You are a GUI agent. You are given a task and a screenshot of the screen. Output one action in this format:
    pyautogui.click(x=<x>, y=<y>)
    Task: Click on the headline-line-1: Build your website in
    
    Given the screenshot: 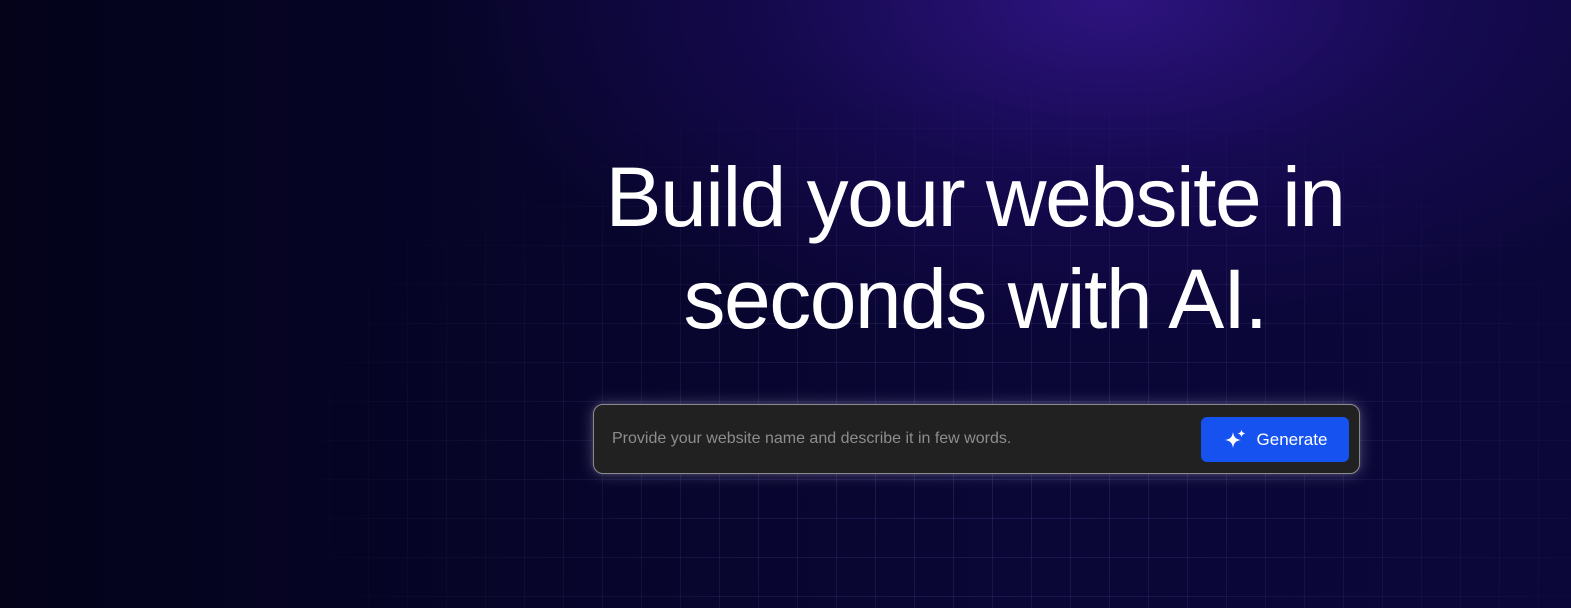 What is the action you would take?
    pyautogui.click(x=975, y=197)
    